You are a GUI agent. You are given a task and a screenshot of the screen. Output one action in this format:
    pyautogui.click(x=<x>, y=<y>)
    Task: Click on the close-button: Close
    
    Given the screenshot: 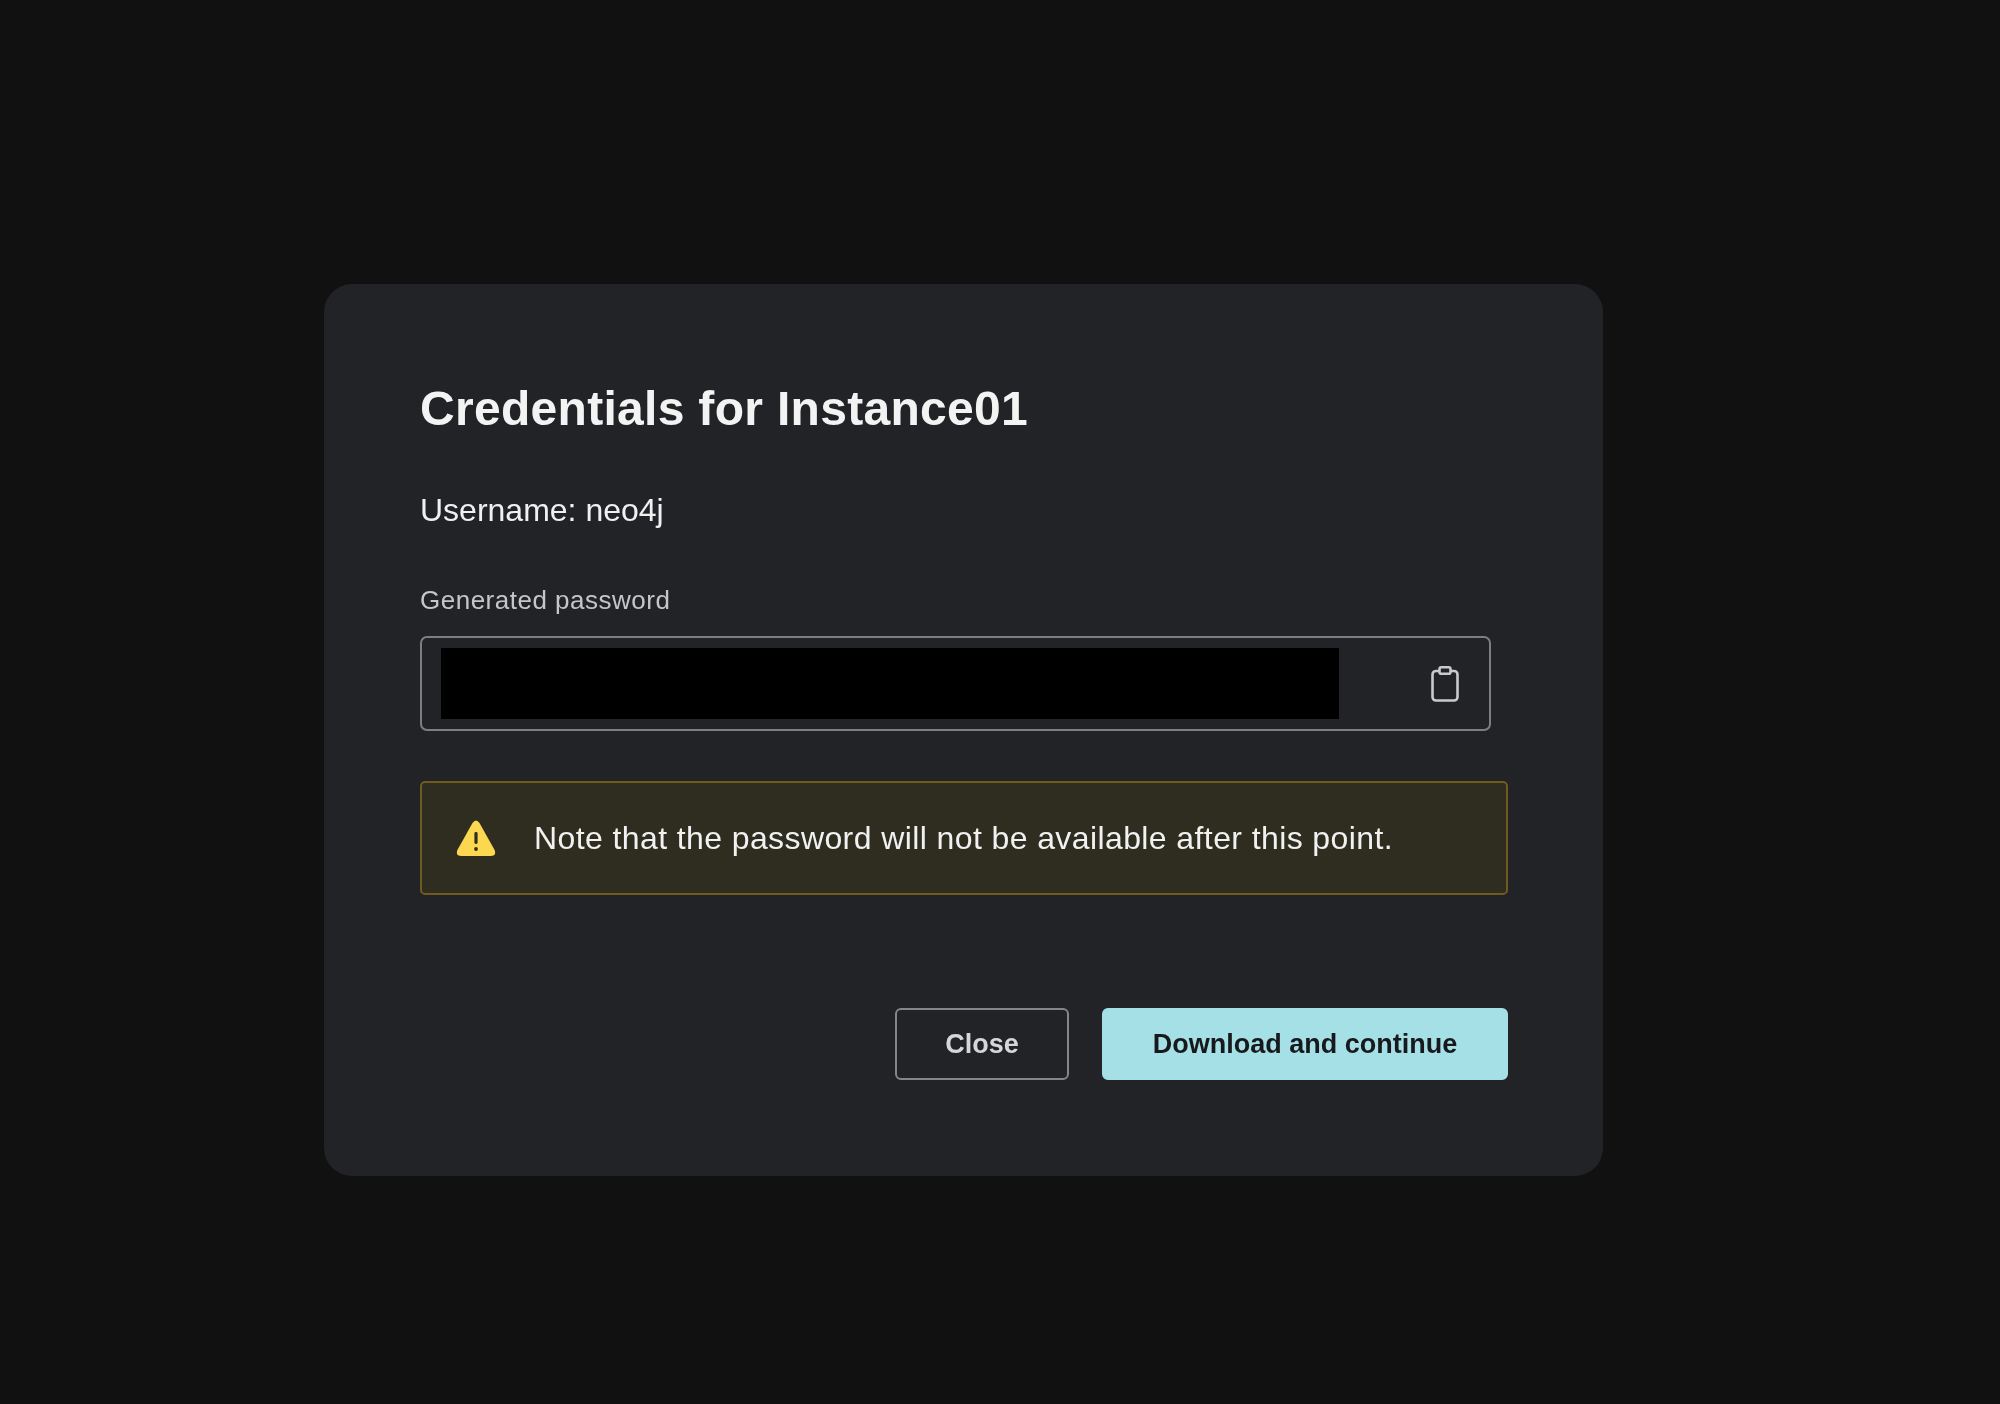 What is the action you would take?
    pyautogui.click(x=982, y=1044)
    